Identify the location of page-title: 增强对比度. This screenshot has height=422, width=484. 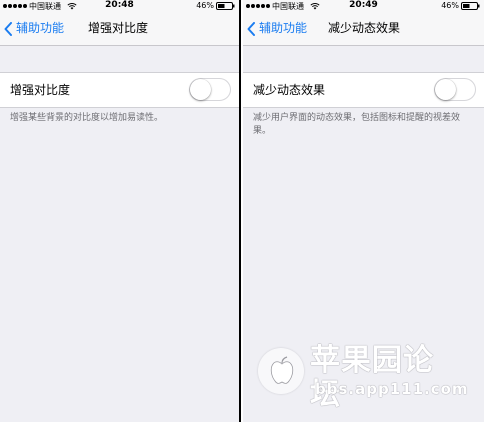
(118, 28).